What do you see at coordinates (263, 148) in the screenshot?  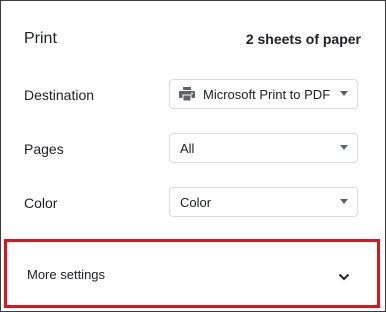 I see `pages-select: All` at bounding box center [263, 148].